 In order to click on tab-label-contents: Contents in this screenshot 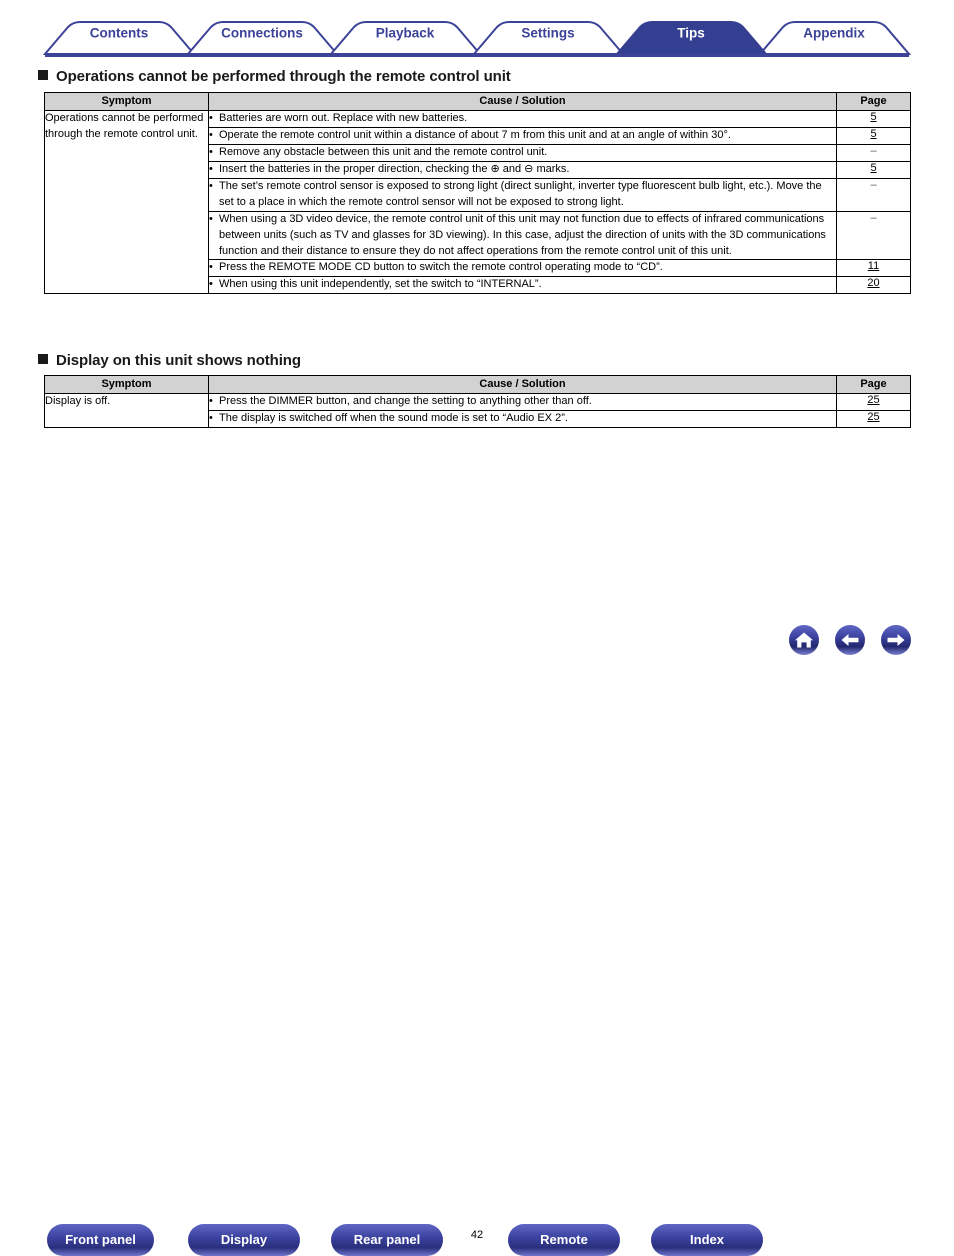, I will do `click(119, 33)`.